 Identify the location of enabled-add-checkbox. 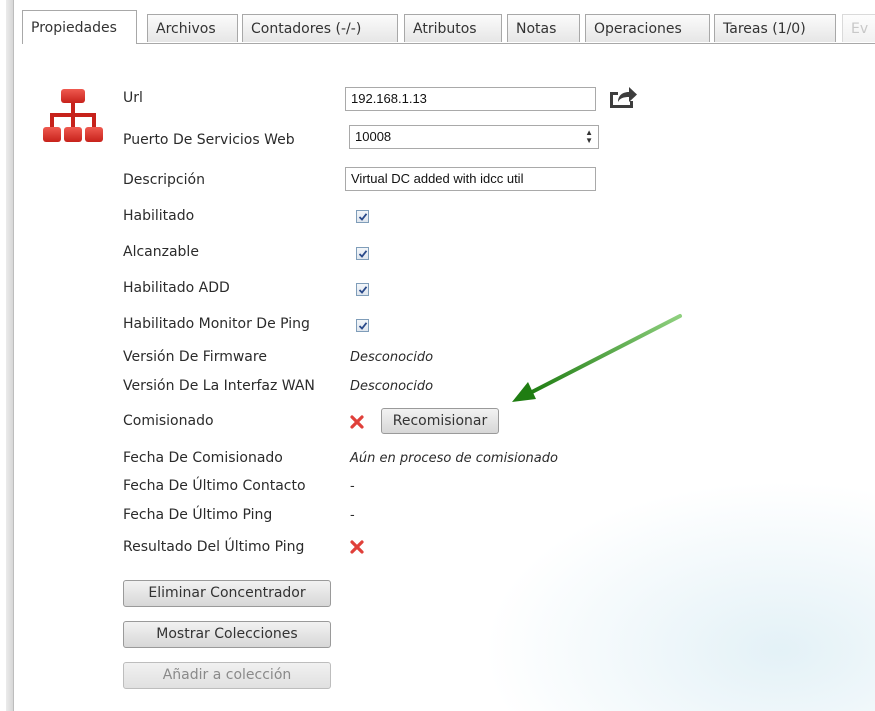
(362, 289).